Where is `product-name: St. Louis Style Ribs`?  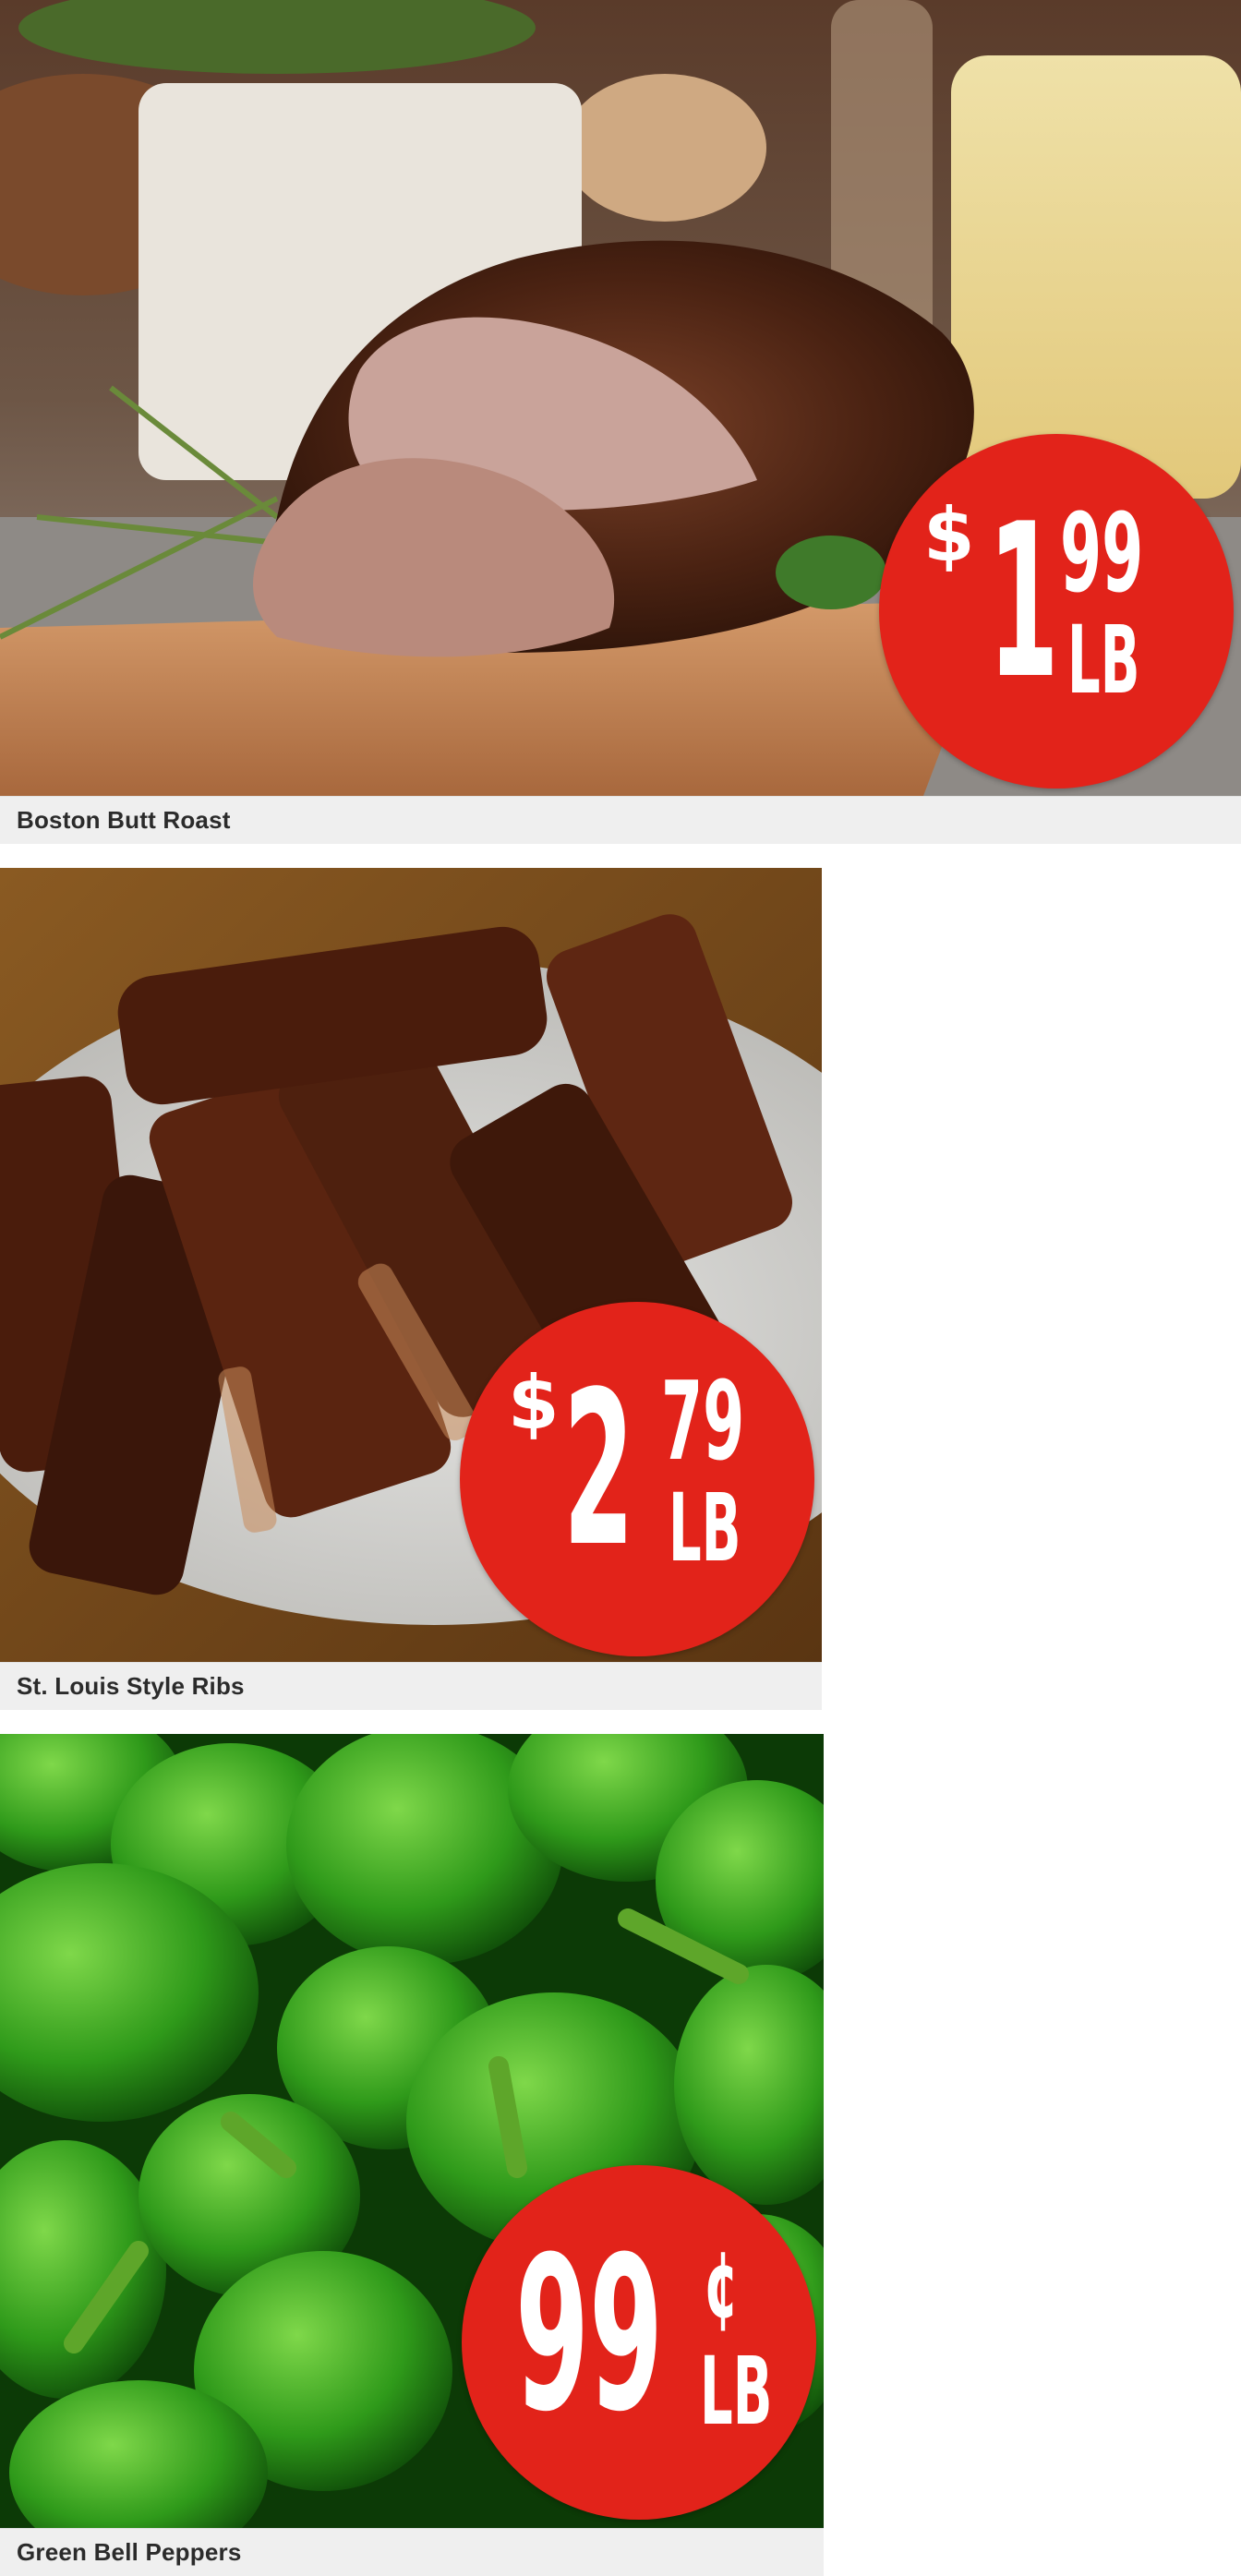 product-name: St. Louis Style Ribs is located at coordinates (131, 1686).